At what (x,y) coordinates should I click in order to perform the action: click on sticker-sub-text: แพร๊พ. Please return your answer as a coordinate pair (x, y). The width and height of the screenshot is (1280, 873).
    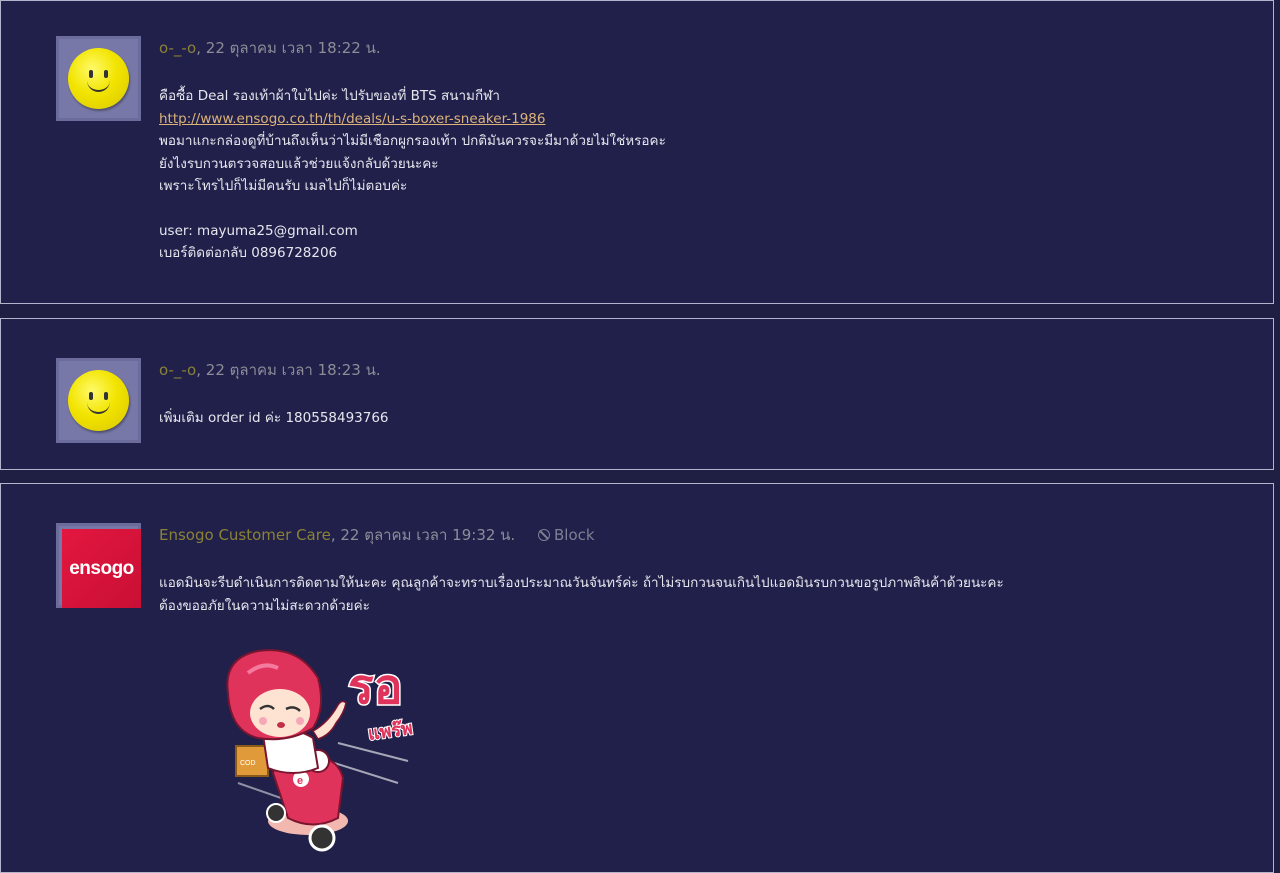
    Looking at the image, I should click on (390, 731).